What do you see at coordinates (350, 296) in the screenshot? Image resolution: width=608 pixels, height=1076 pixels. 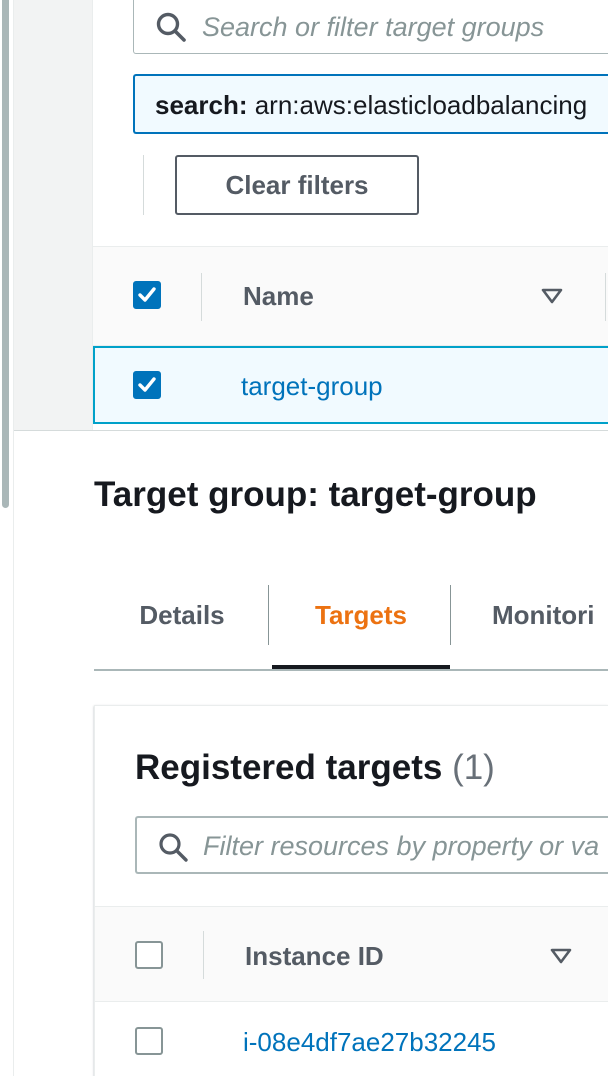 I see `target-groups-table-header: Name` at bounding box center [350, 296].